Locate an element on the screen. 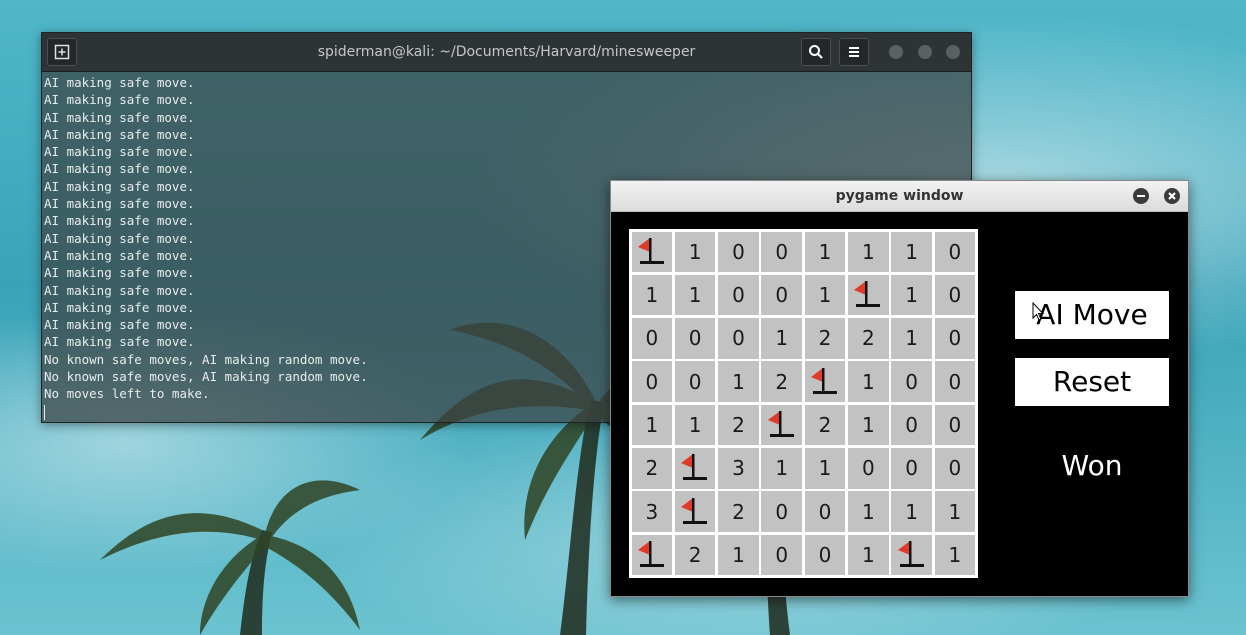 This screenshot has width=1246, height=635. minimize-button is located at coordinates (896, 52).